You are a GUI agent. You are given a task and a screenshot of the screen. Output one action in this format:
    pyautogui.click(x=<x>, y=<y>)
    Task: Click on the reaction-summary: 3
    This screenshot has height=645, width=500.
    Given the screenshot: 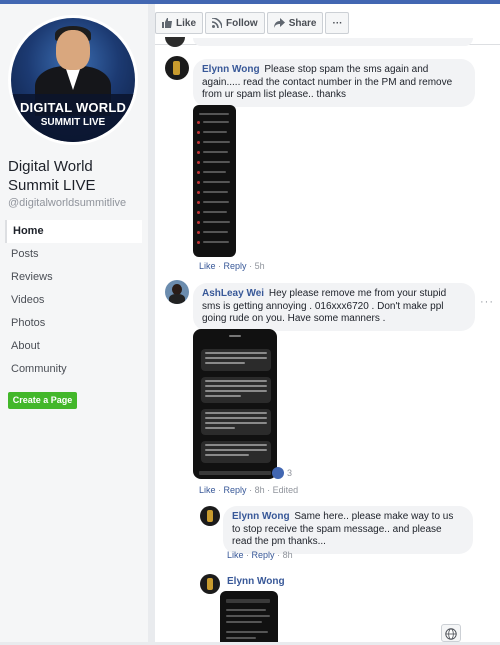 What is the action you would take?
    pyautogui.click(x=282, y=473)
    